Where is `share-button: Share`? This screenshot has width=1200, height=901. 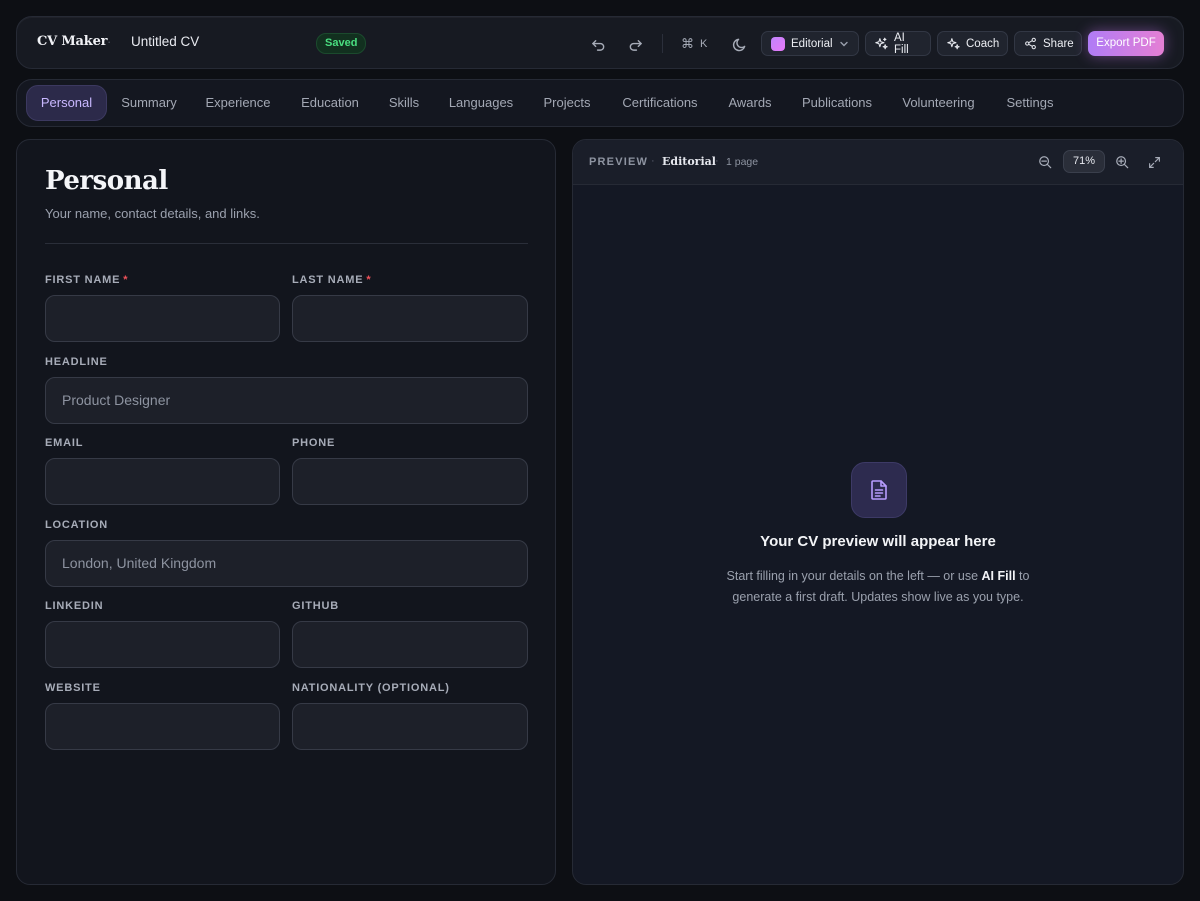 share-button: Share is located at coordinates (1048, 43).